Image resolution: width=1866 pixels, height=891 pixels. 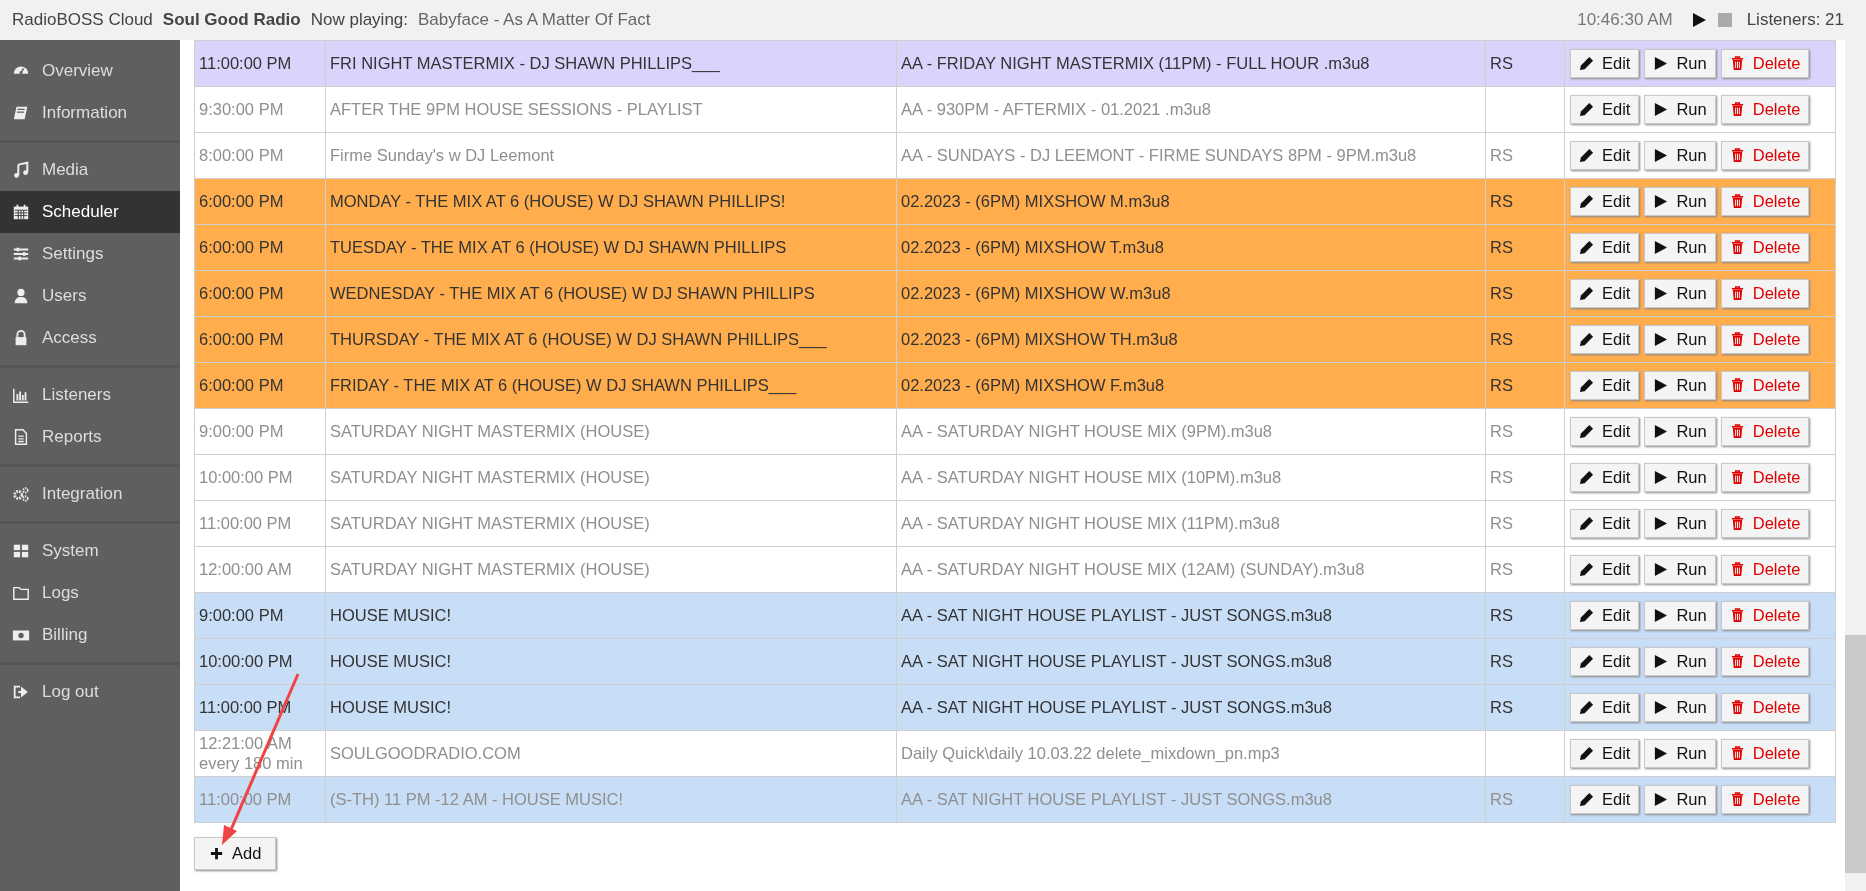 What do you see at coordinates (90, 296) in the screenshot?
I see `sidebar-item: Users` at bounding box center [90, 296].